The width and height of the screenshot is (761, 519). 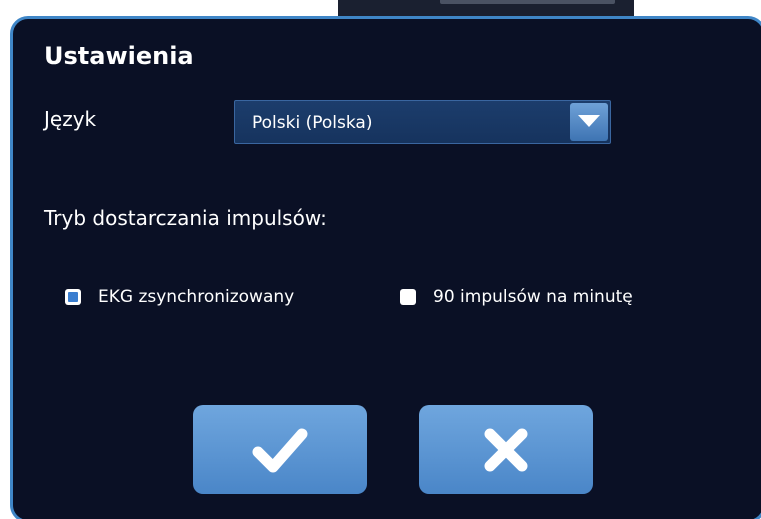 I want to click on option-90-pulses-per-minute: 90 impulsów na minutę, so click(x=550, y=298).